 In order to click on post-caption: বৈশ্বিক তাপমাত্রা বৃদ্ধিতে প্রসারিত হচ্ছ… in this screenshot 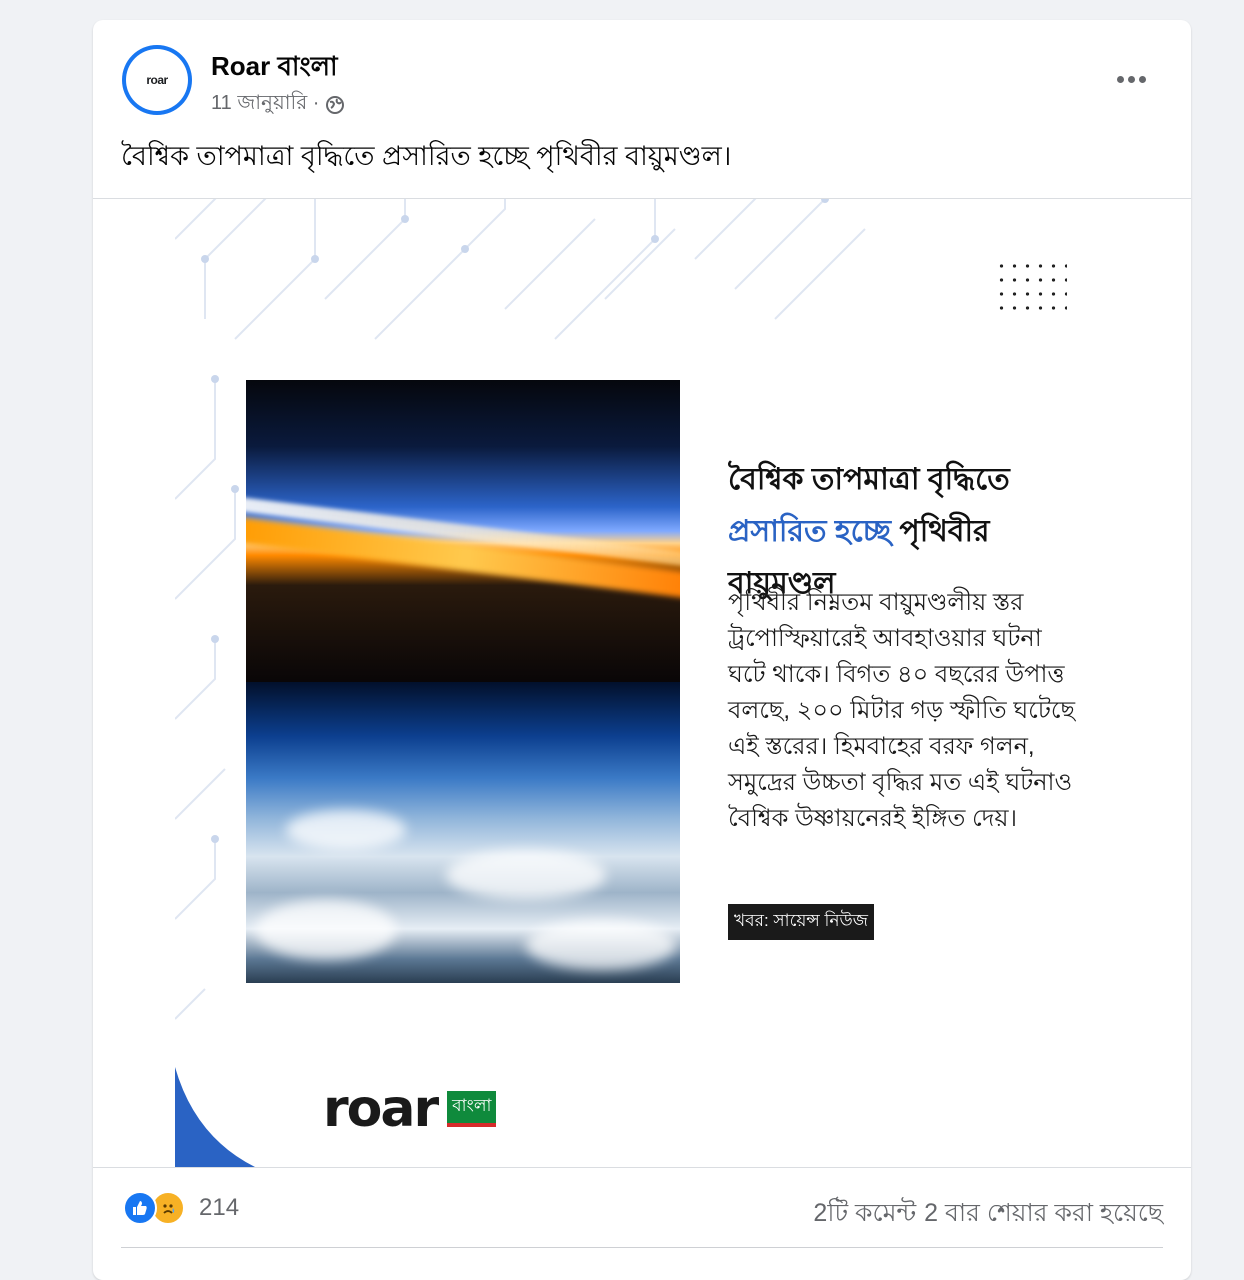, I will do `click(426, 156)`.